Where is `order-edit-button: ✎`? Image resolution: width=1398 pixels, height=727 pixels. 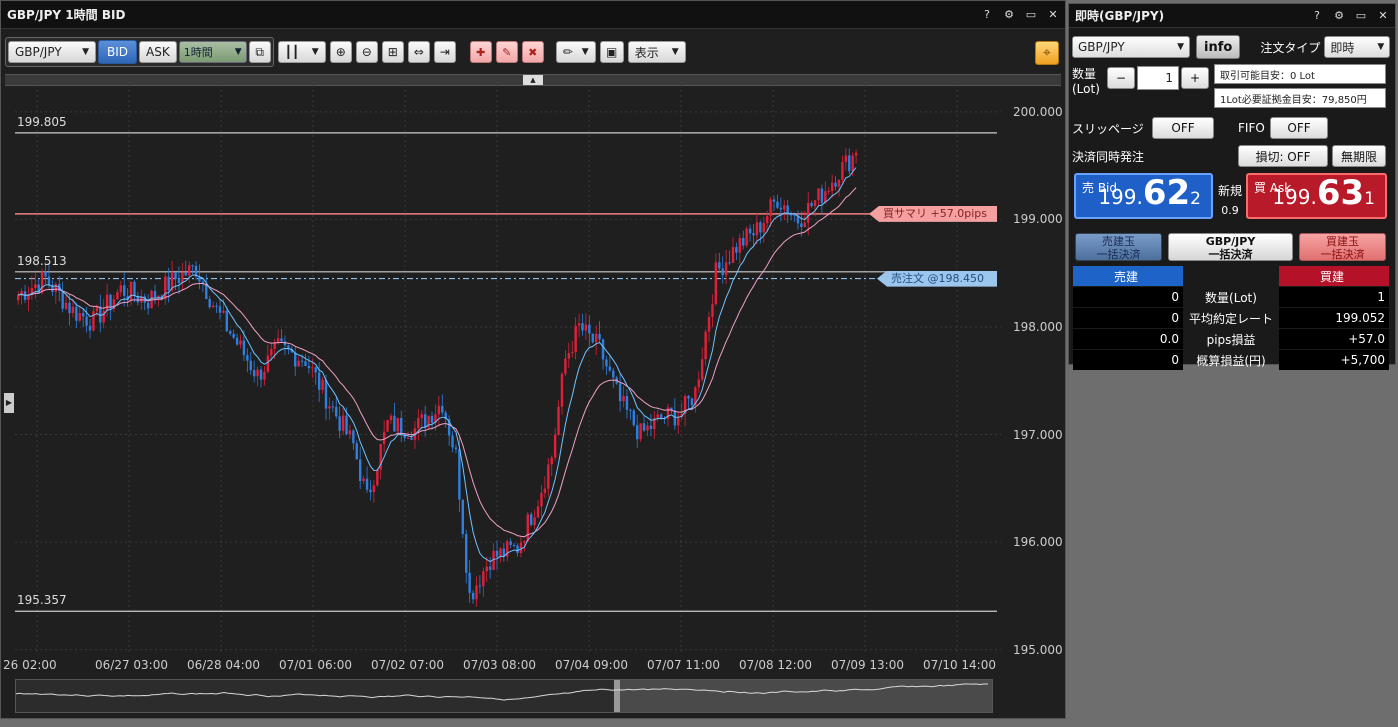
order-edit-button: ✎ is located at coordinates (506, 52).